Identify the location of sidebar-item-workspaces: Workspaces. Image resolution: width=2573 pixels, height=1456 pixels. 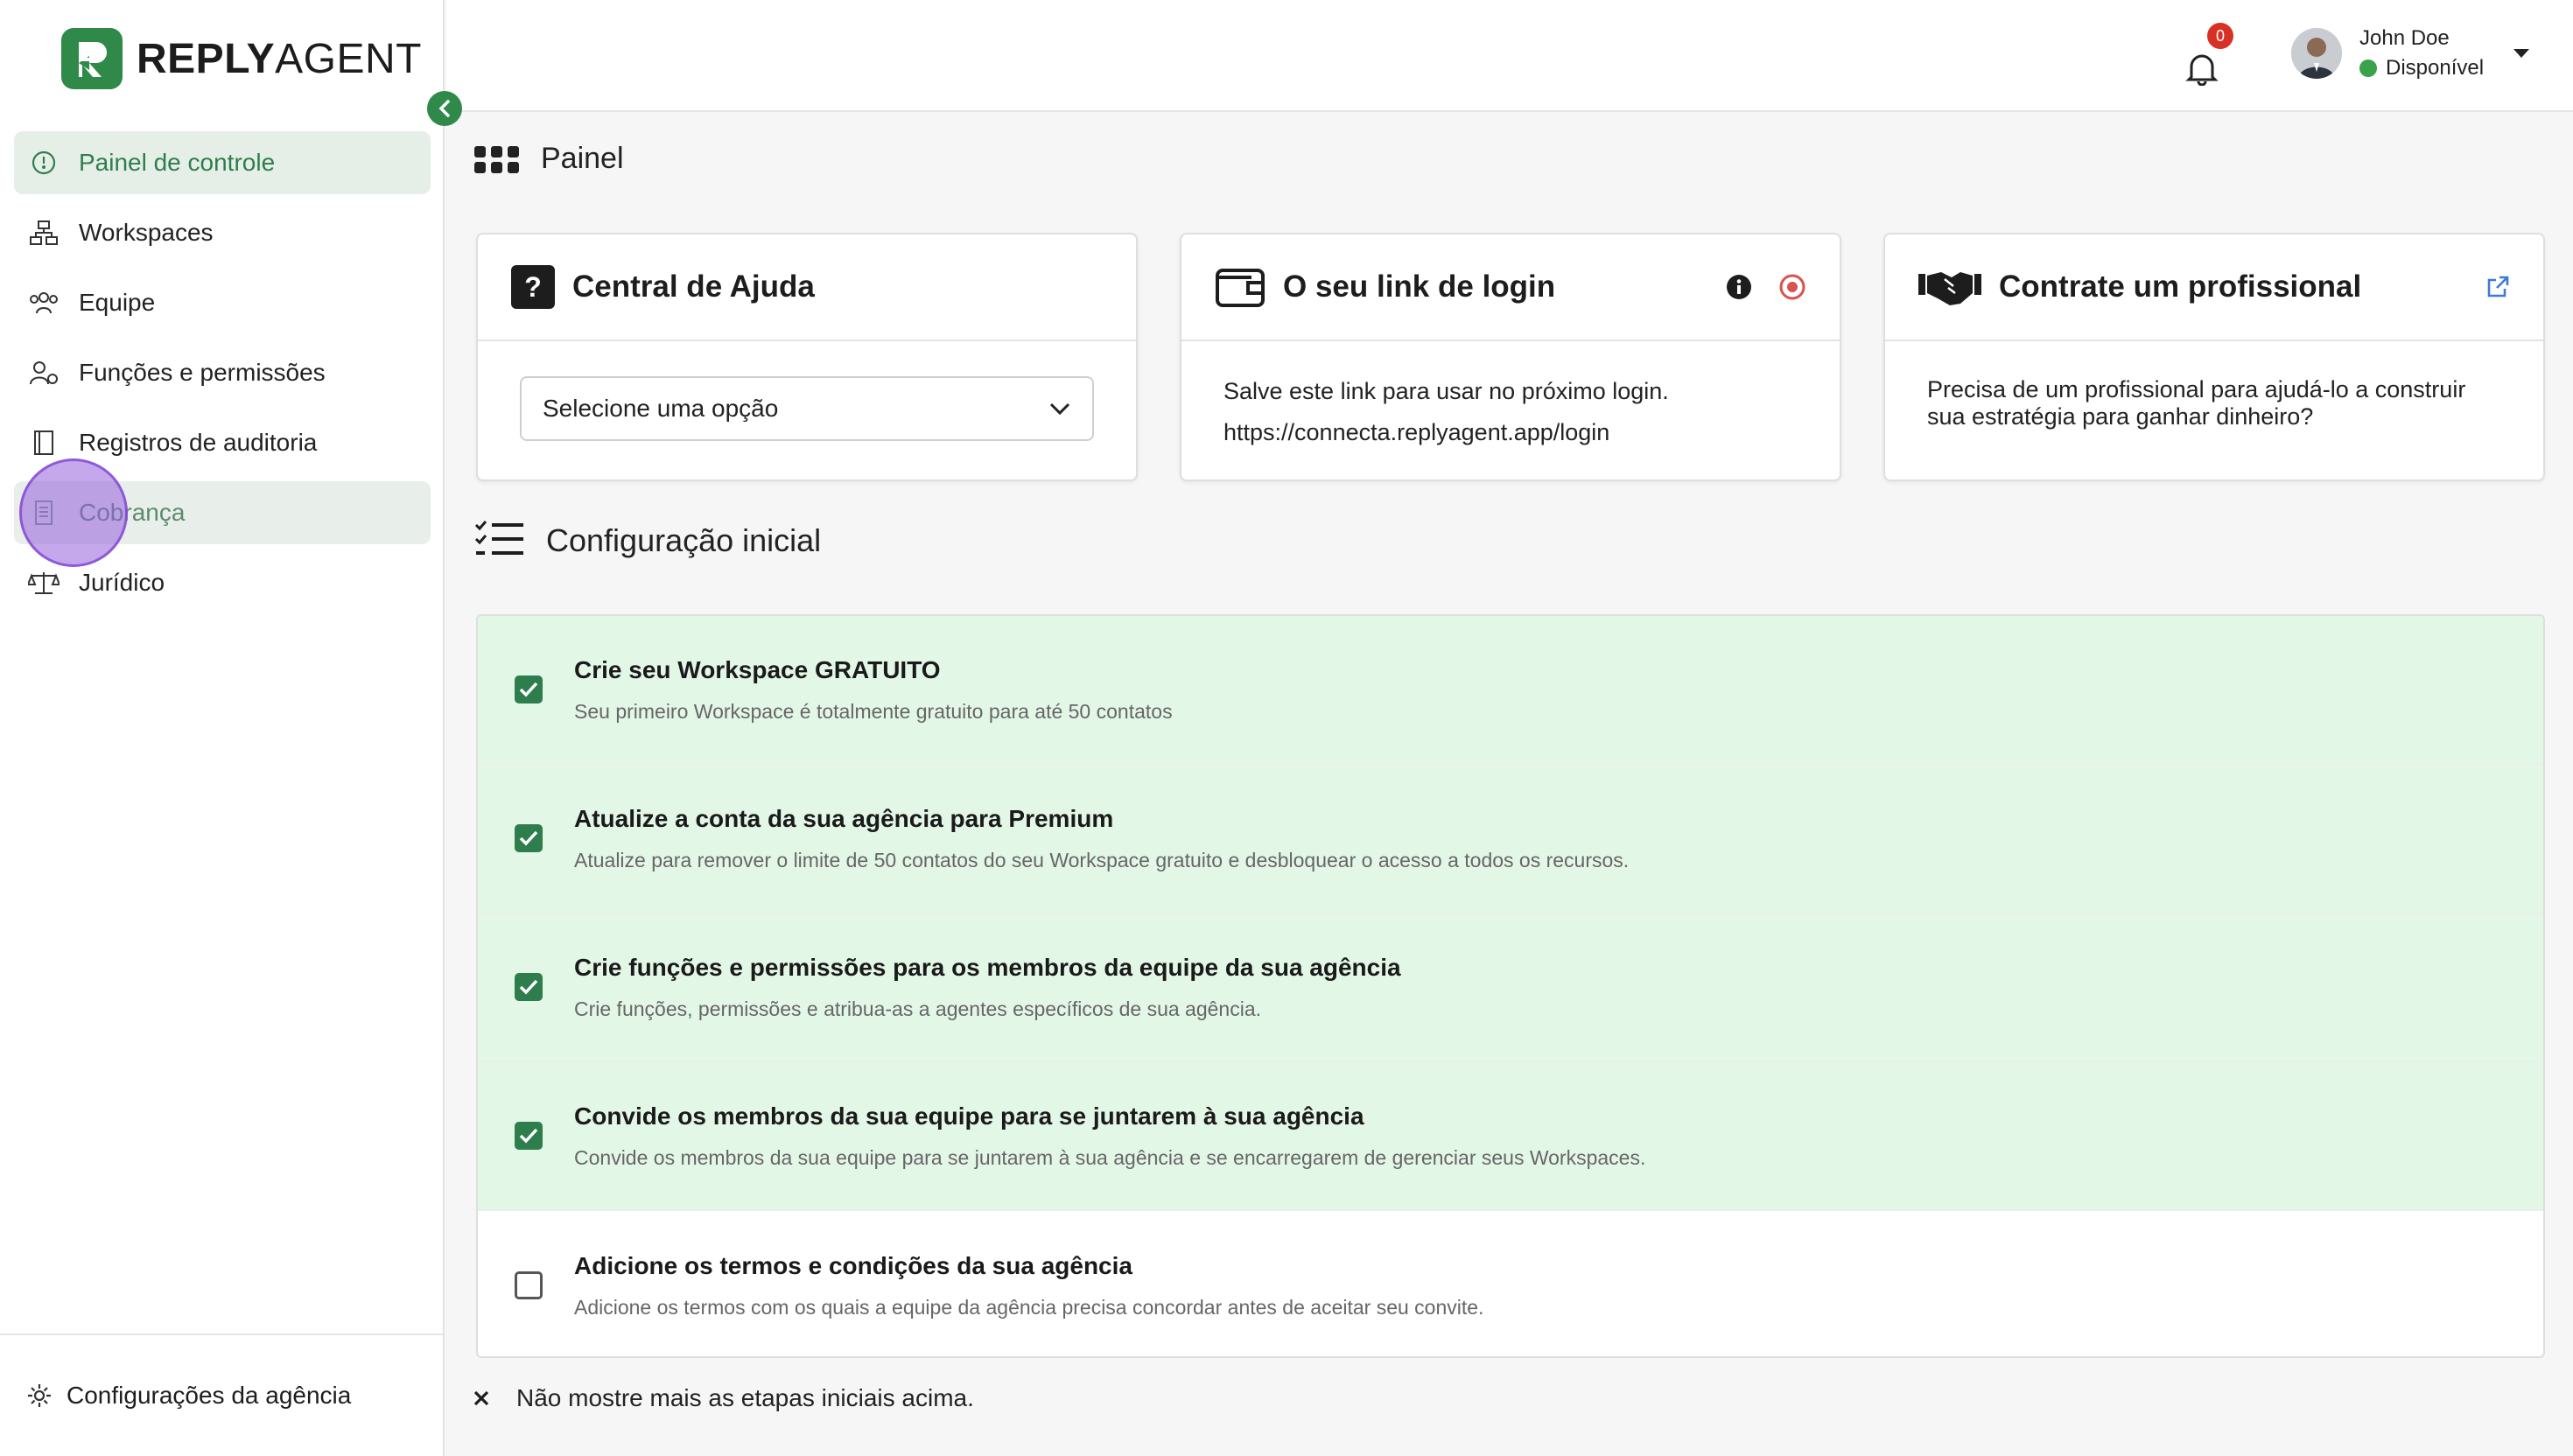
(222, 232).